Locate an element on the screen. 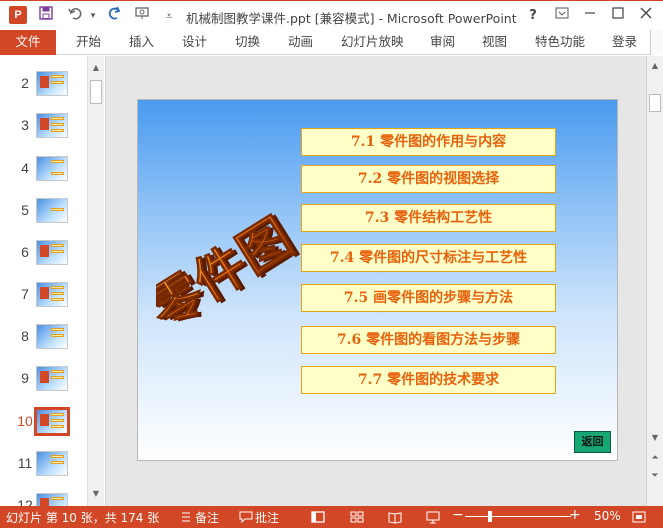 This screenshot has width=663, height=528. ribbon-display-icon is located at coordinates (562, 16).